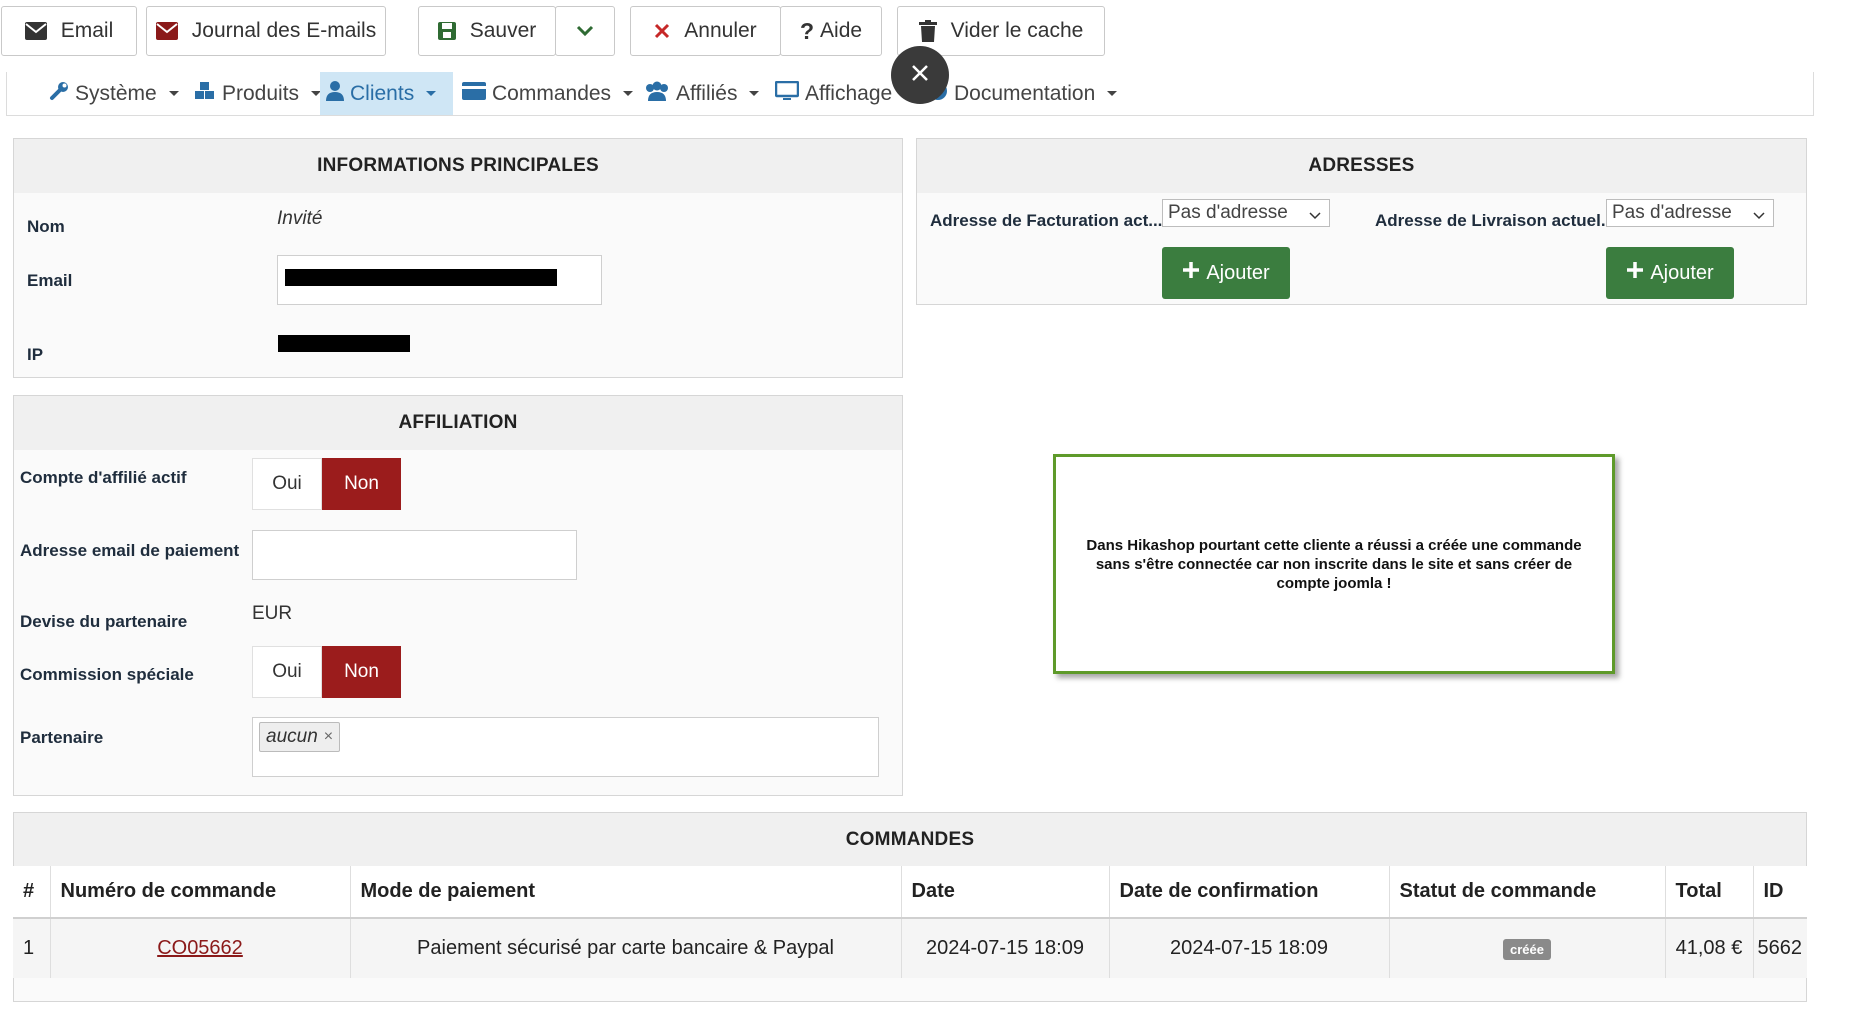 The height and width of the screenshot is (1032, 1850). I want to click on partner-label: Partenaire, so click(62, 737).